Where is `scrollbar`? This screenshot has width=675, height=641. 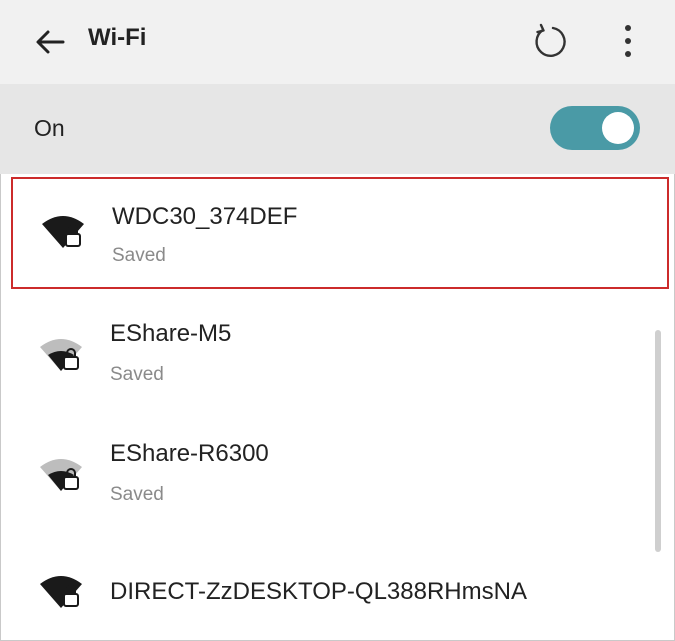 scrollbar is located at coordinates (658, 441).